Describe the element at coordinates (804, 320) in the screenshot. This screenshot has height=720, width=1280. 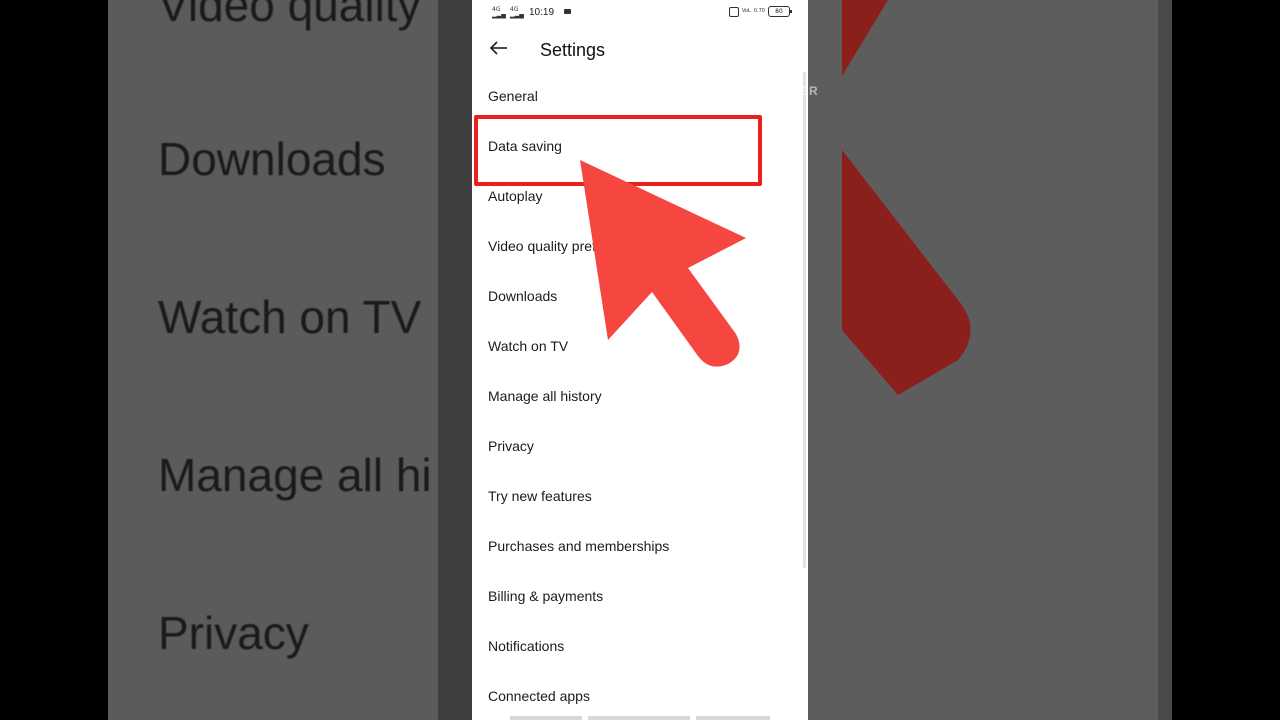
I see `scrollbar` at that location.